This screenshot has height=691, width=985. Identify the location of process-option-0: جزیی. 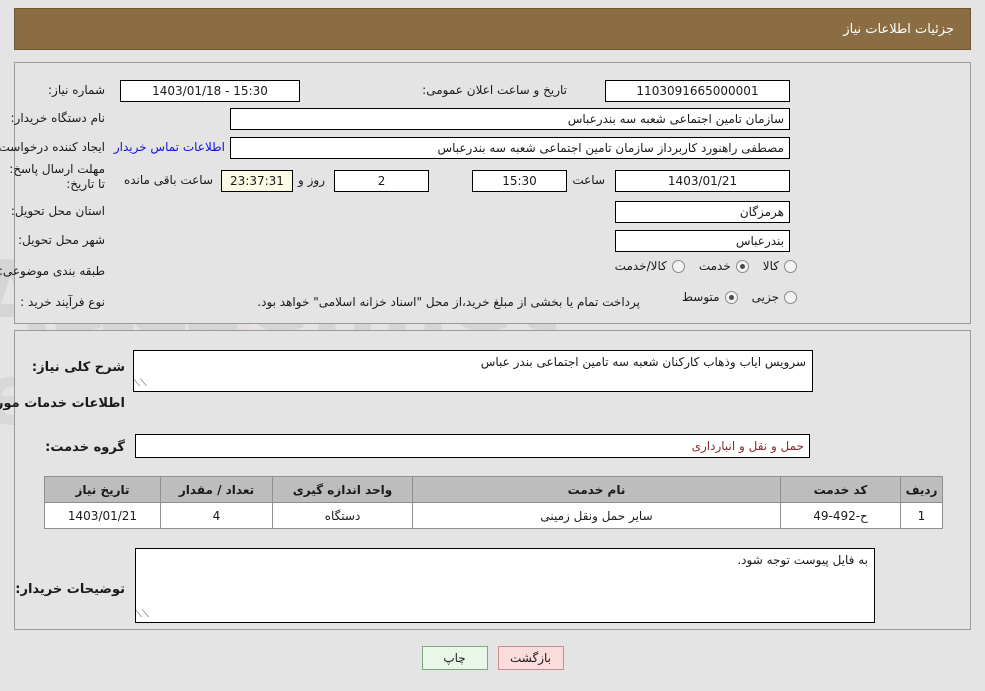
(774, 297).